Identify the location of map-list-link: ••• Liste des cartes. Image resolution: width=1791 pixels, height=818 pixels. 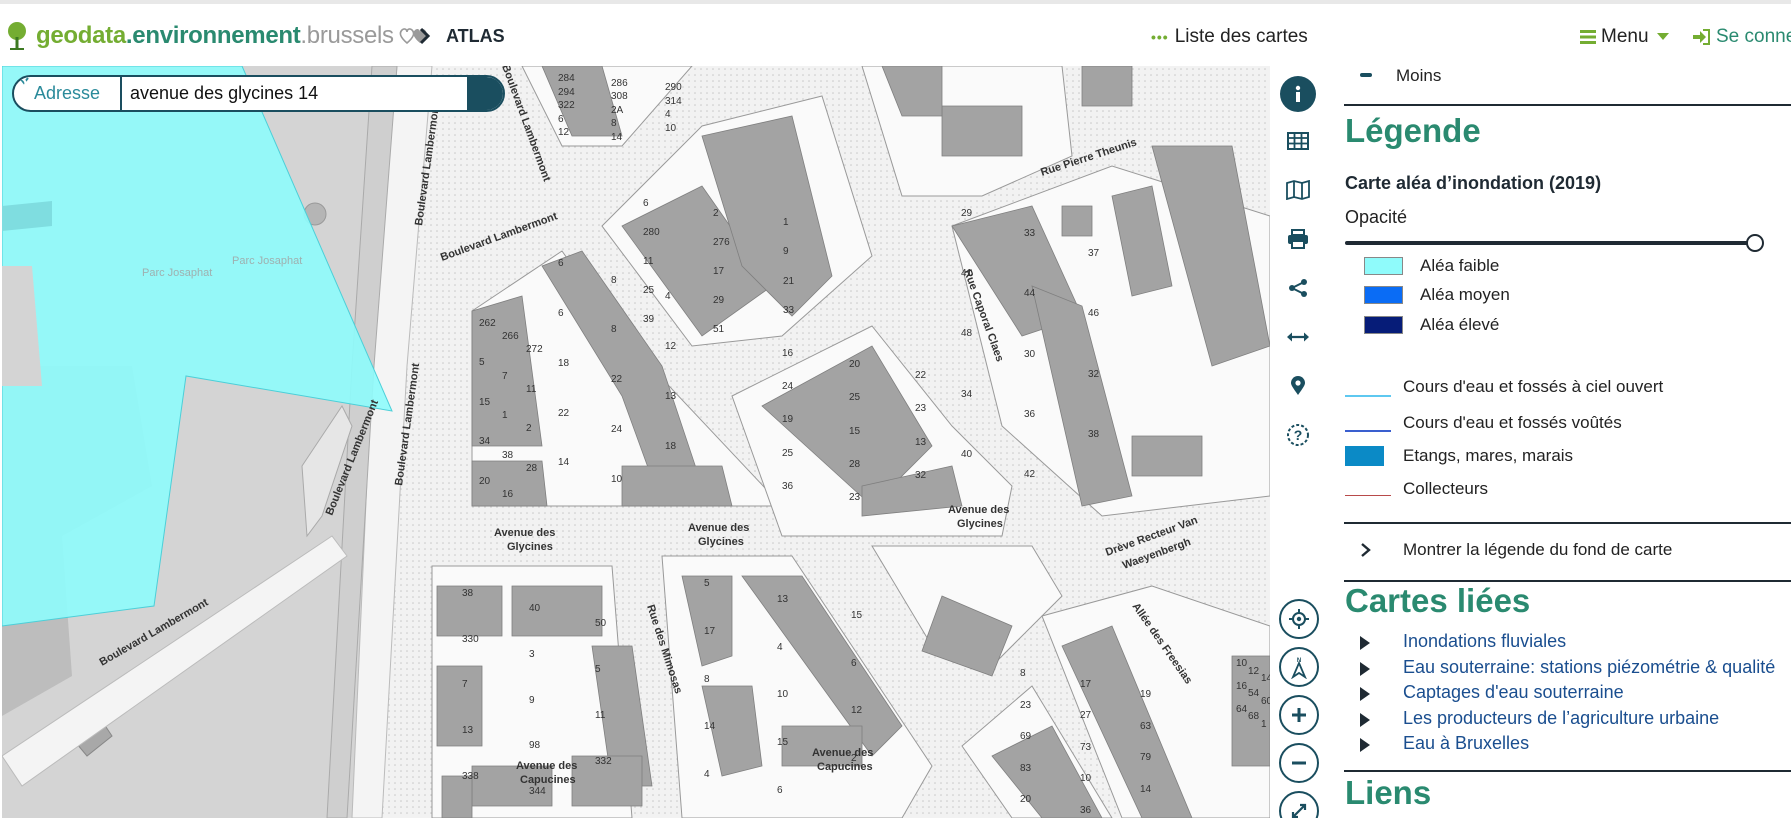
(1229, 37).